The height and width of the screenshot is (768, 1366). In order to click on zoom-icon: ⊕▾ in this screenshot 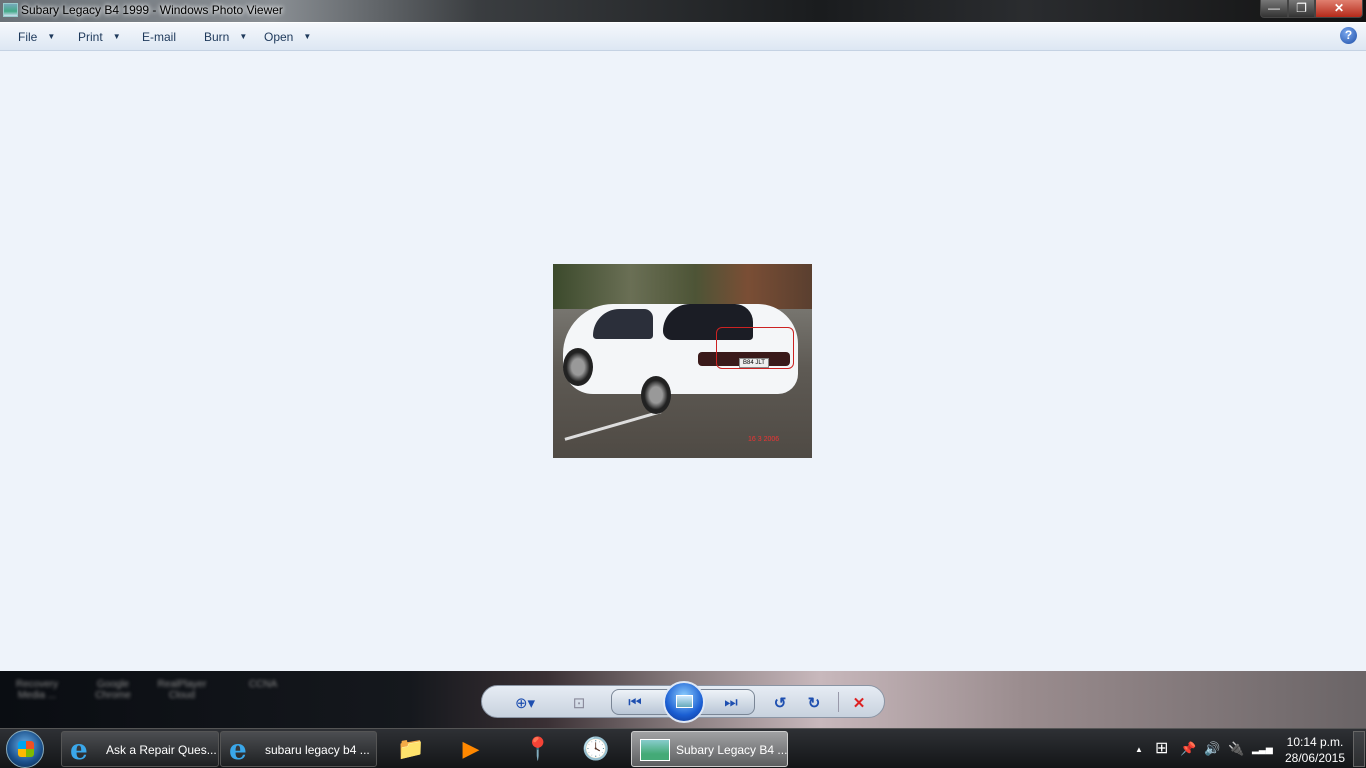, I will do `click(525, 703)`.